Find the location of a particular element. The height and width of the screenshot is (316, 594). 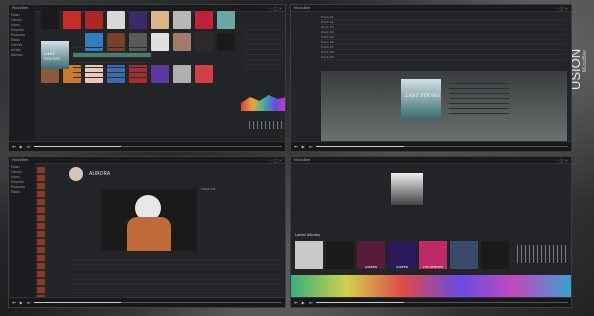

now-playing-cover: LAST YOUNG is located at coordinates (421, 99).